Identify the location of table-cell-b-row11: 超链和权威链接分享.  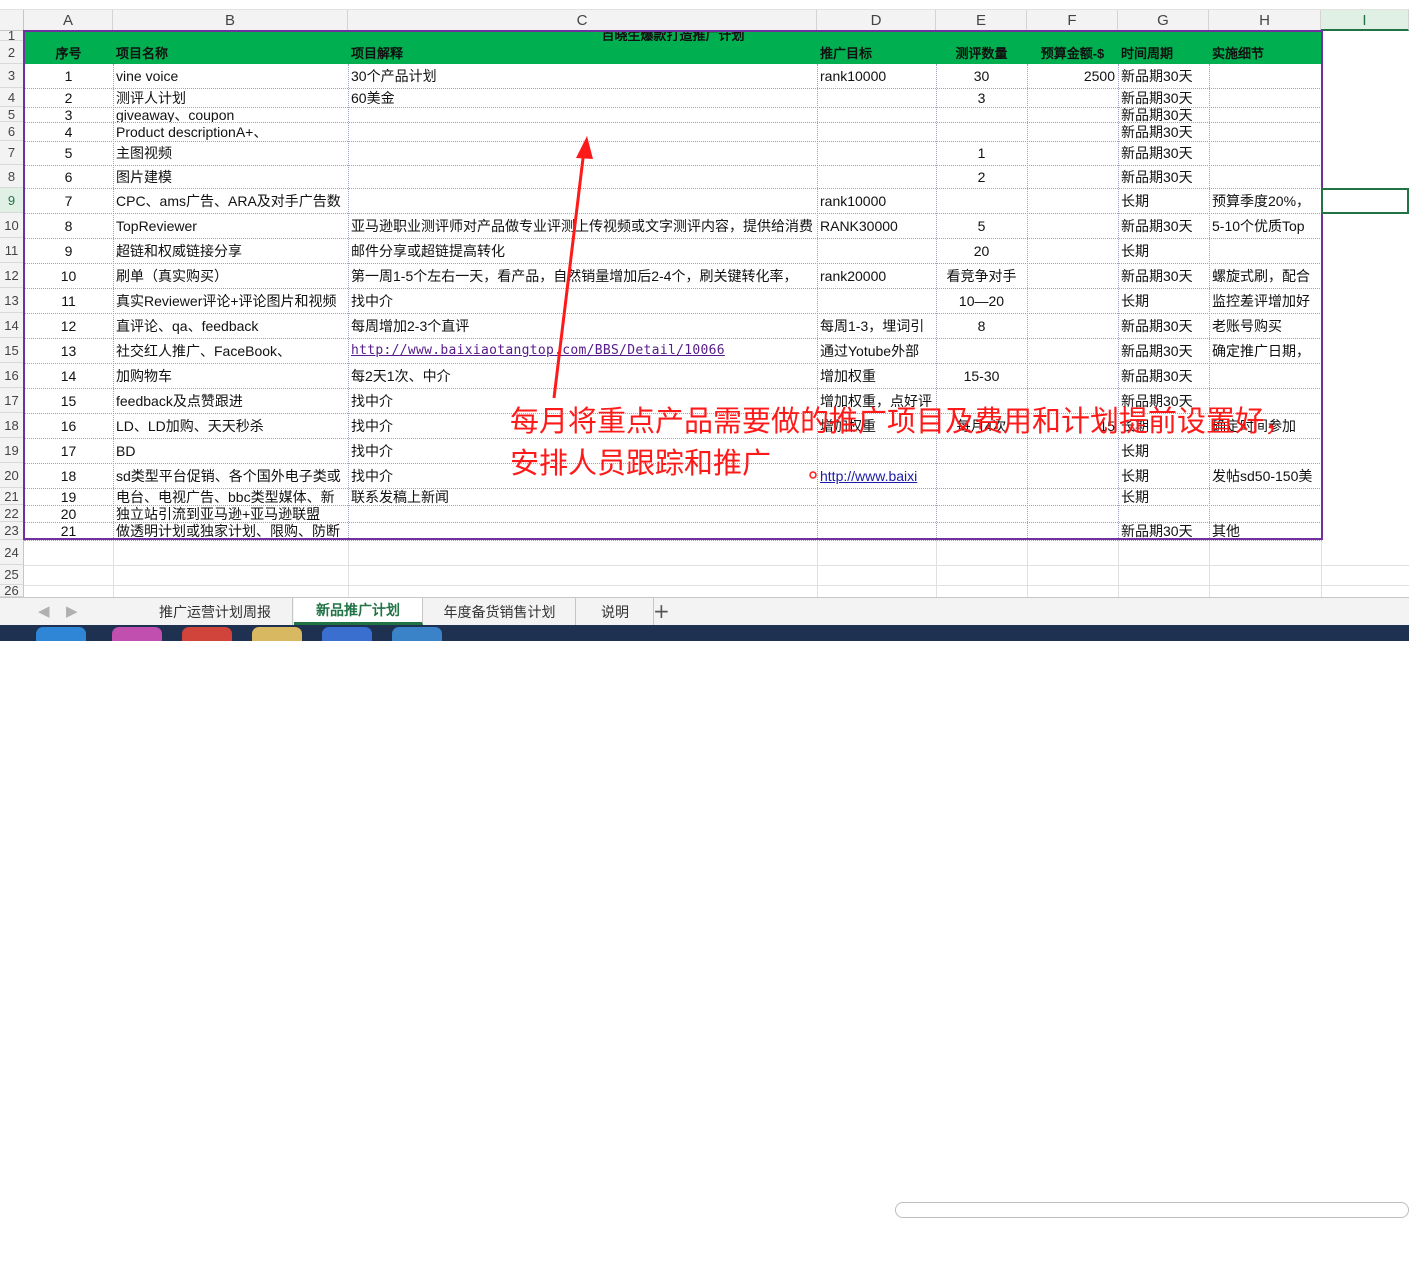
(230, 250).